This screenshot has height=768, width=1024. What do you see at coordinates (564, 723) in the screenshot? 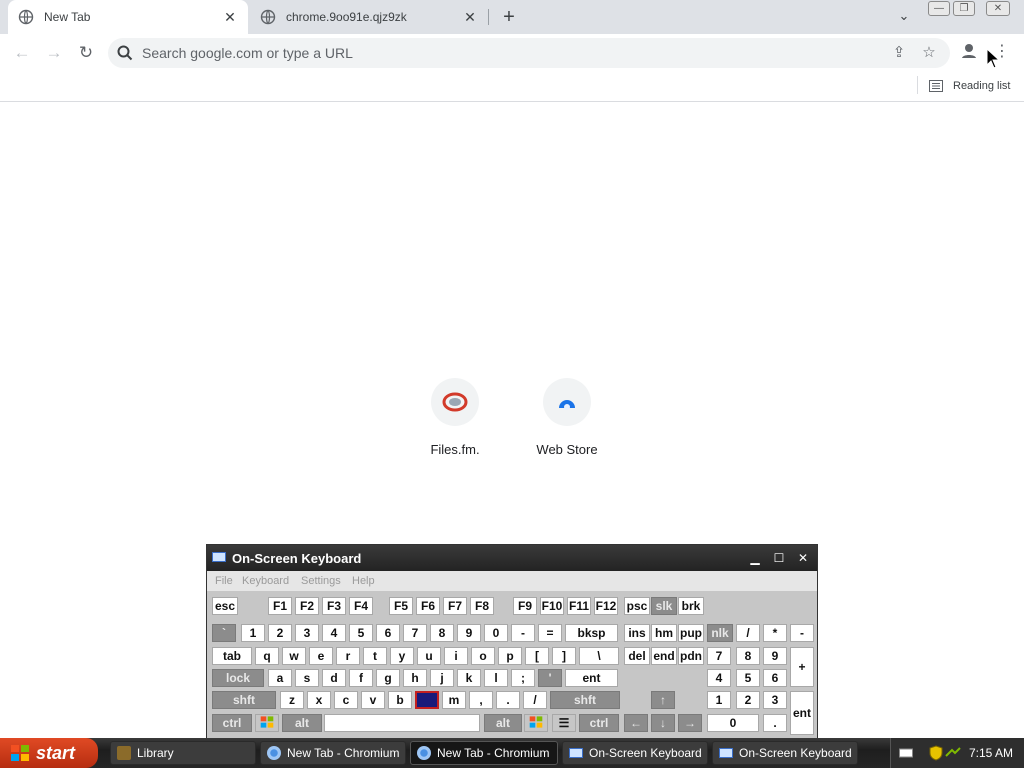
I see `context-menu-key-icon: ☰` at bounding box center [564, 723].